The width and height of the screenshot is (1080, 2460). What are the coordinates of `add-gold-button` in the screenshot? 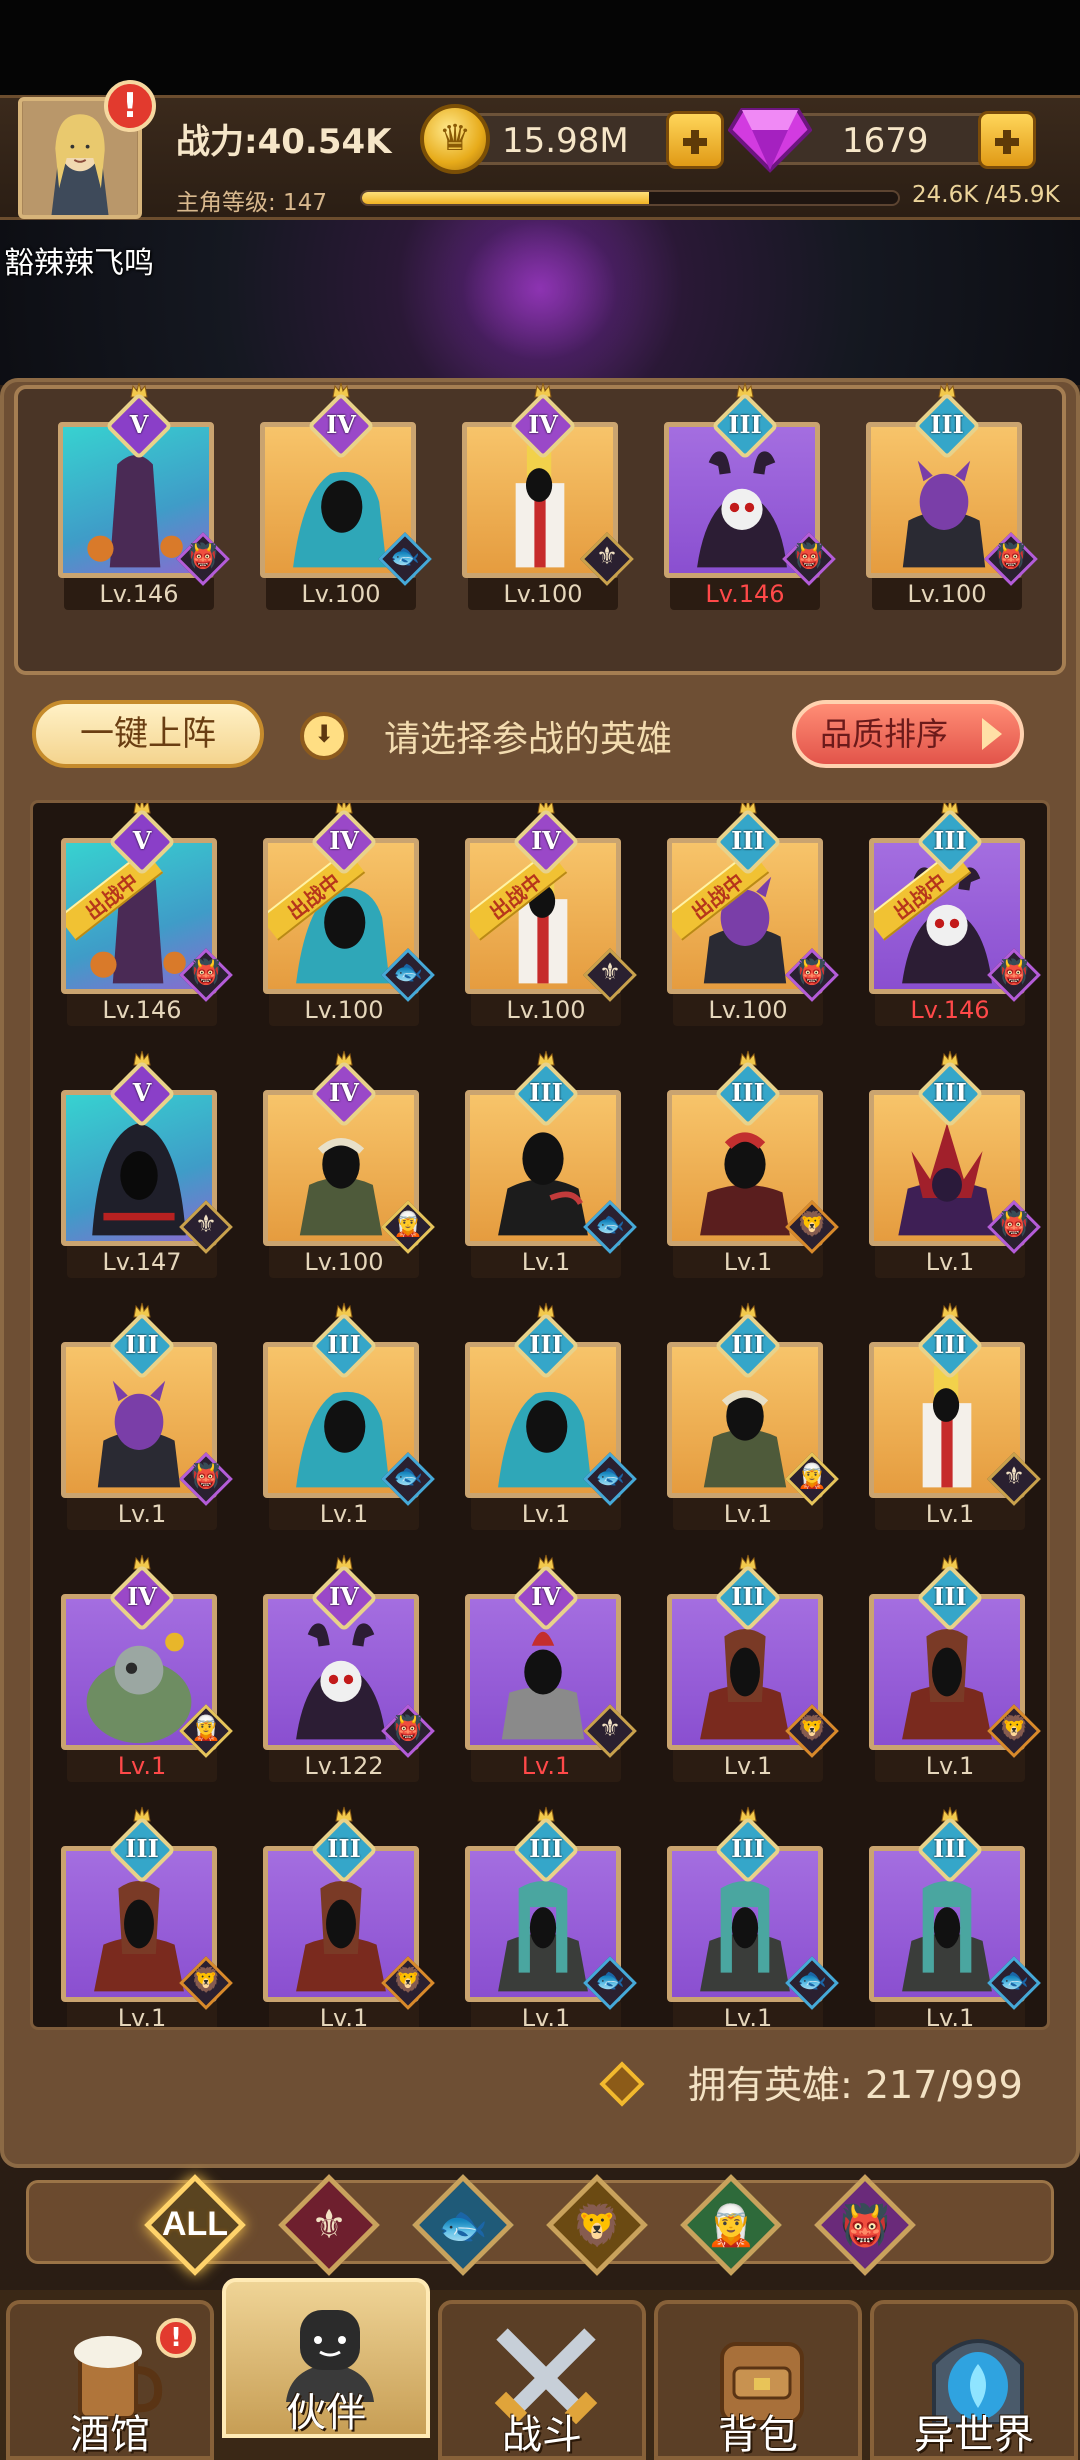 It's located at (695, 140).